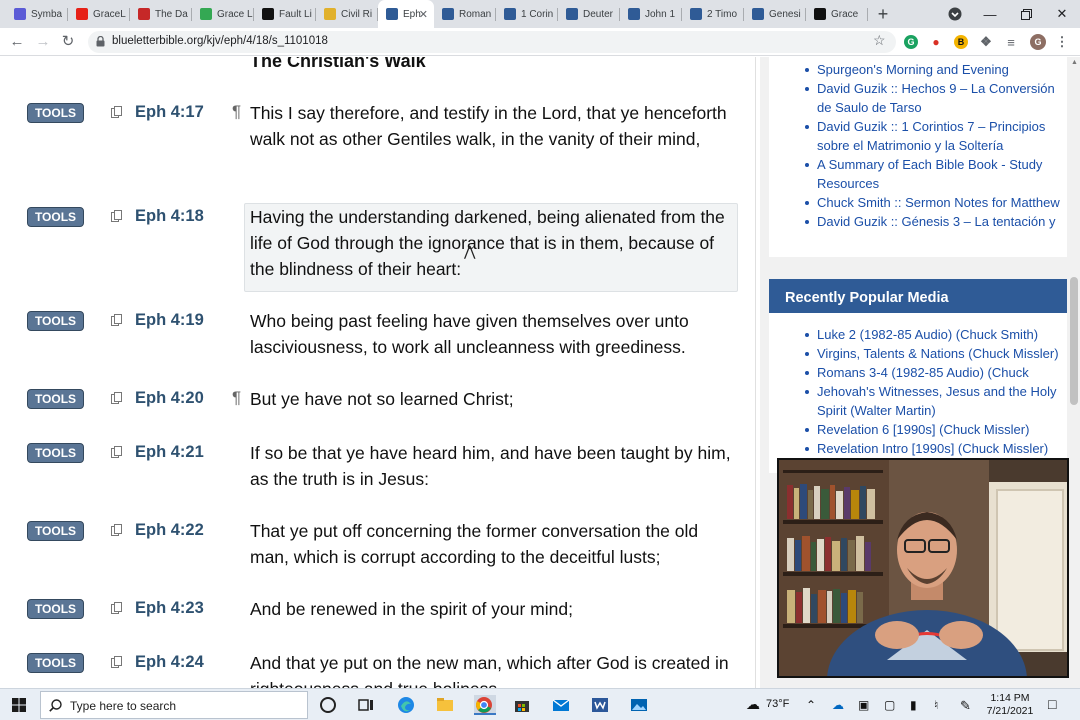  Describe the element at coordinates (169, 608) in the screenshot. I see `verse-reference-link: Eph 4:23` at that location.